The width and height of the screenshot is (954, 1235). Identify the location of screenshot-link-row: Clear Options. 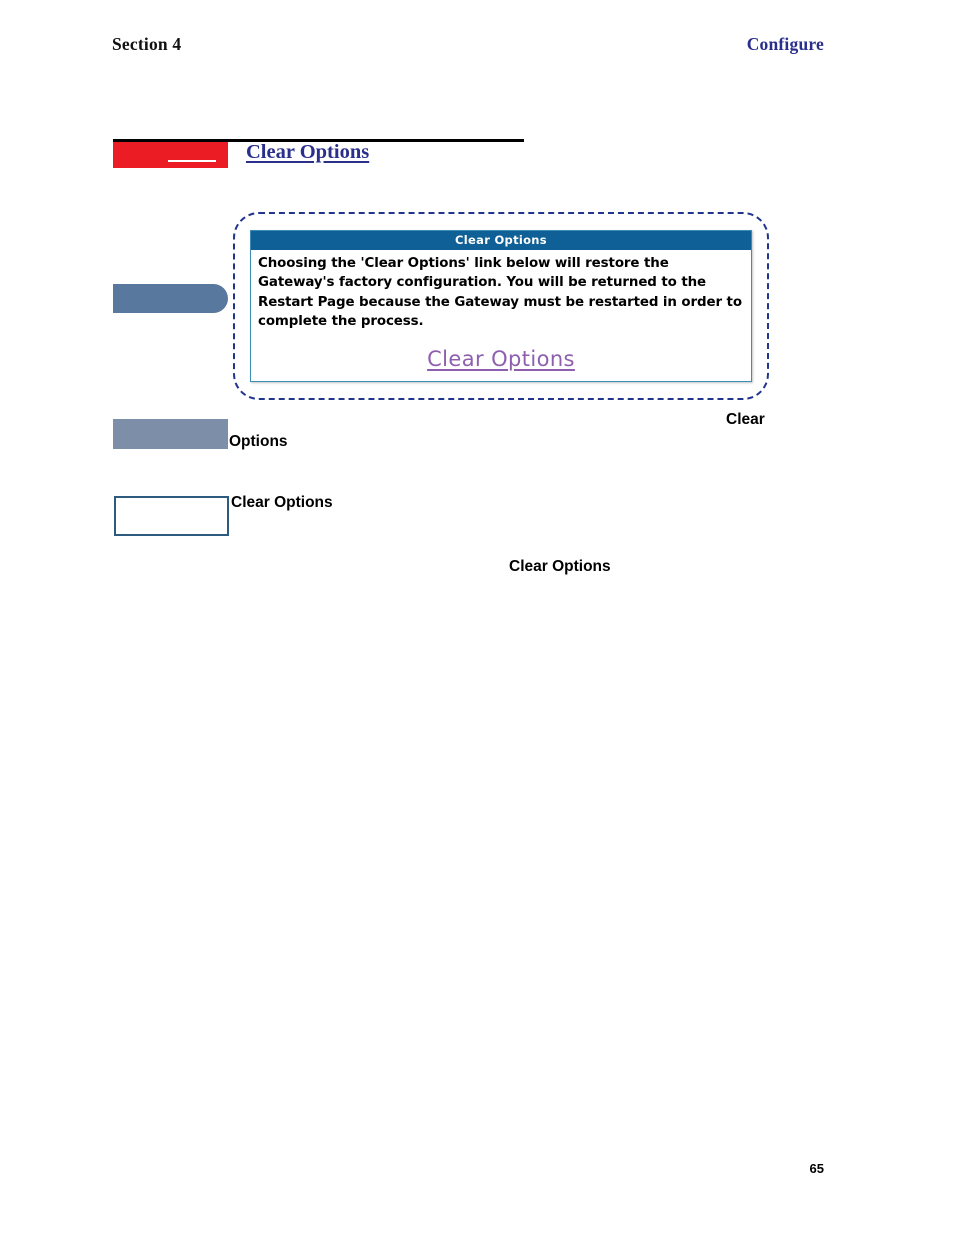
(501, 359).